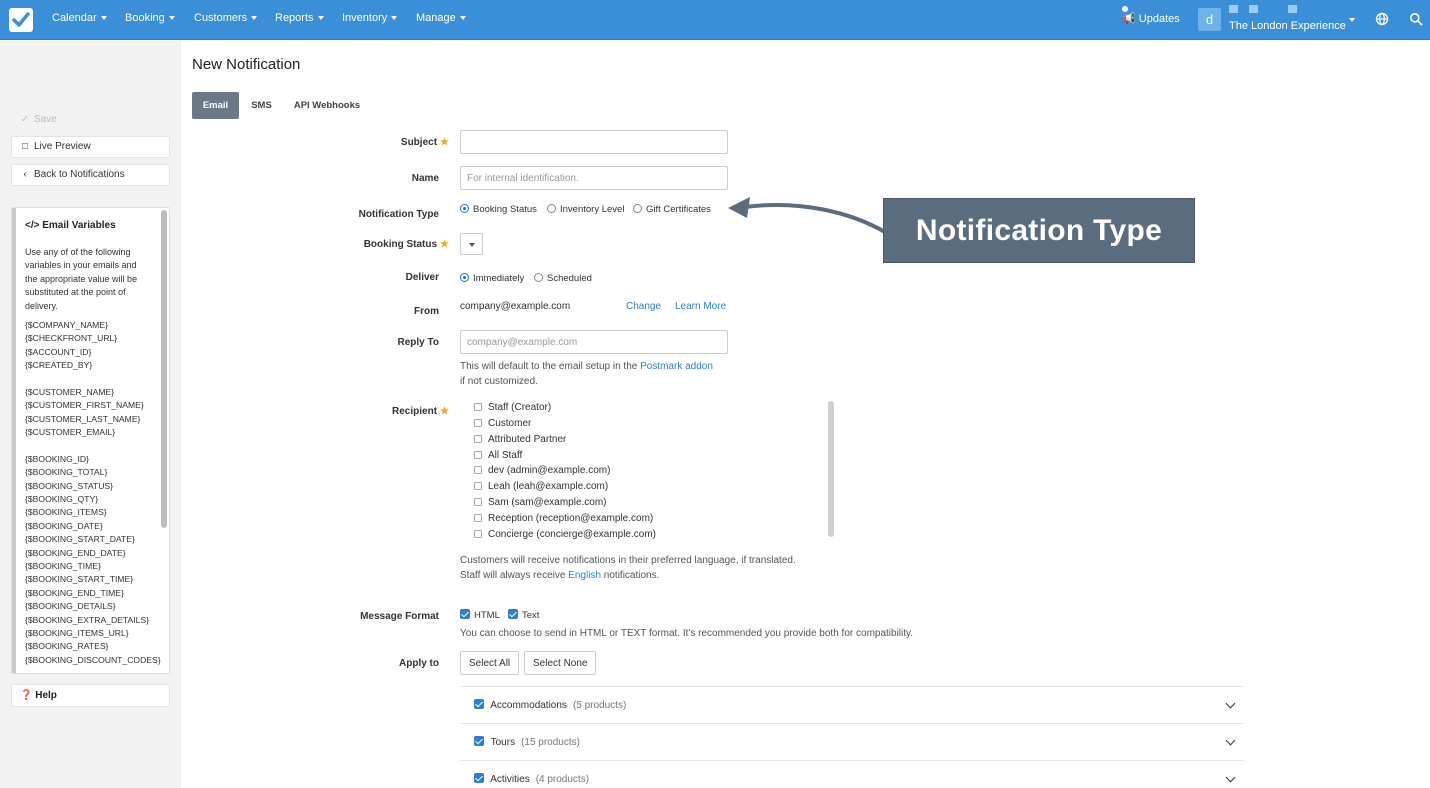 This screenshot has width=1430, height=788. Describe the element at coordinates (852, 741) in the screenshot. I see `category-row-tours: Tours (15 products)` at that location.